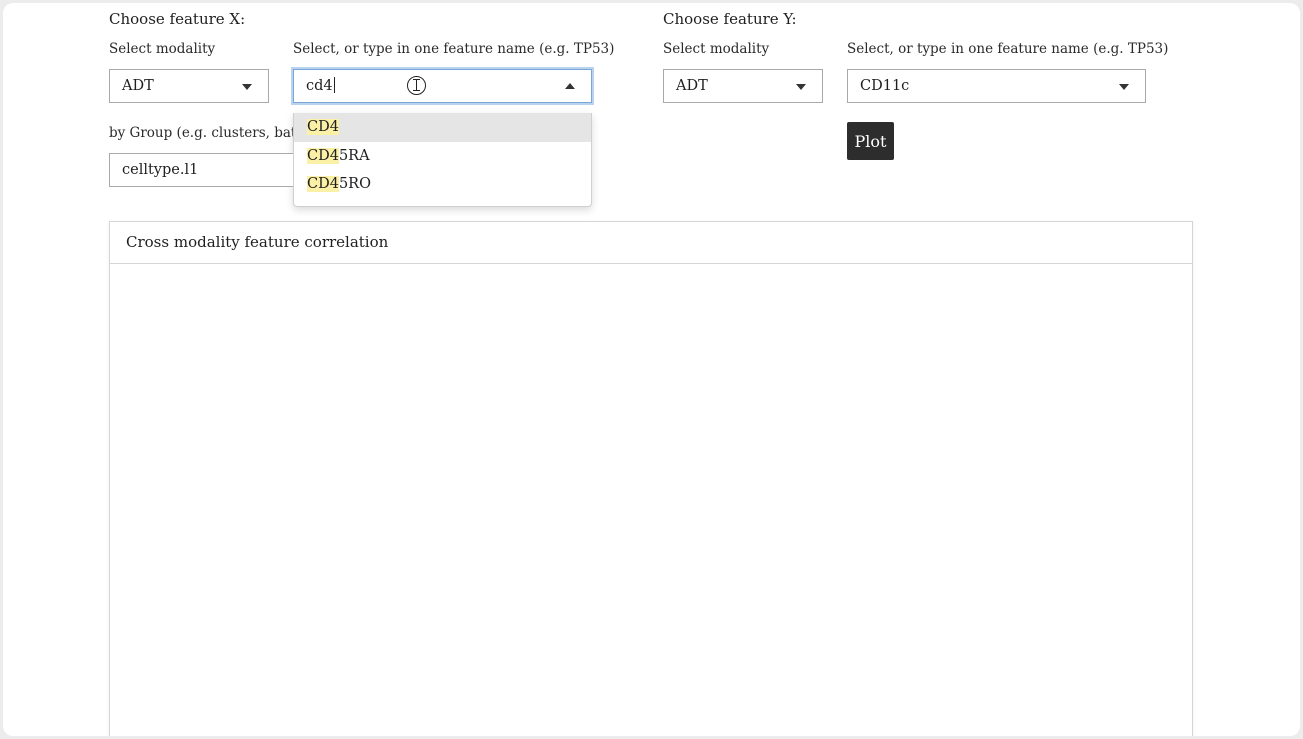 This screenshot has height=739, width=1303. Describe the element at coordinates (570, 86) in the screenshot. I see `chevron-up-icon` at that location.